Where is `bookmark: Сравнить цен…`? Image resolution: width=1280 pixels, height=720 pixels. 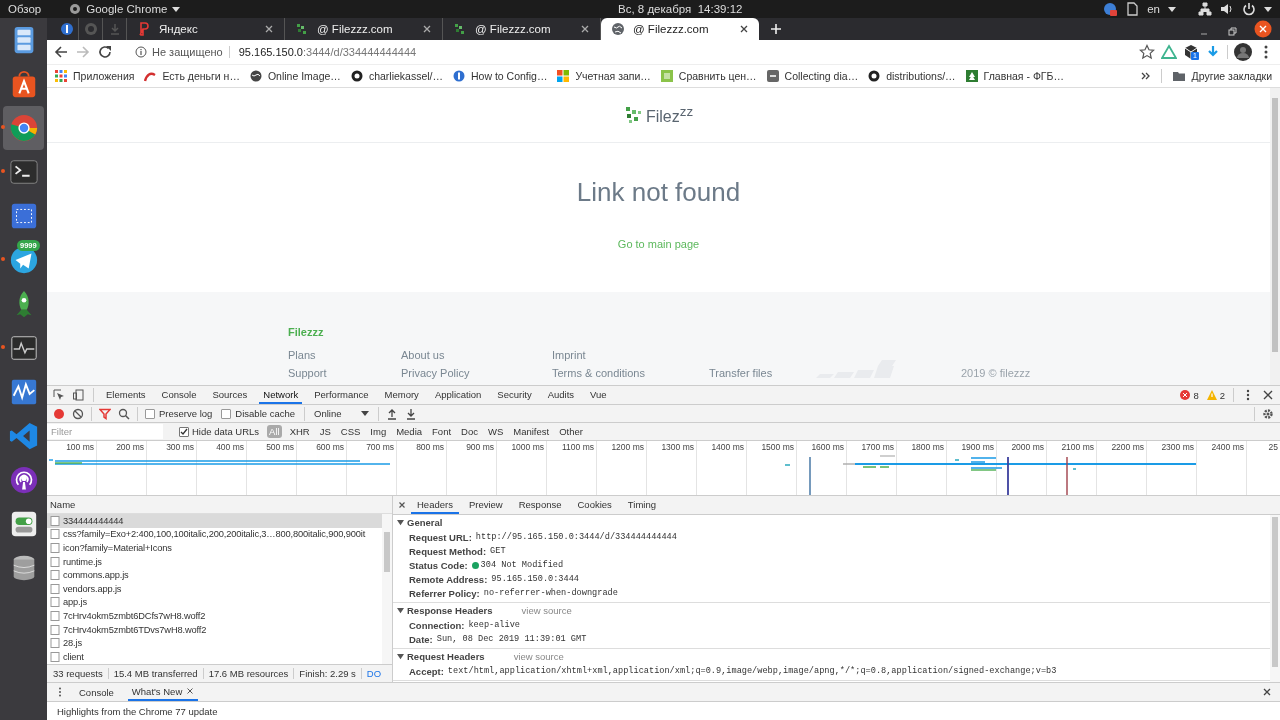
bookmark: Сравнить цен… is located at coordinates (708, 76).